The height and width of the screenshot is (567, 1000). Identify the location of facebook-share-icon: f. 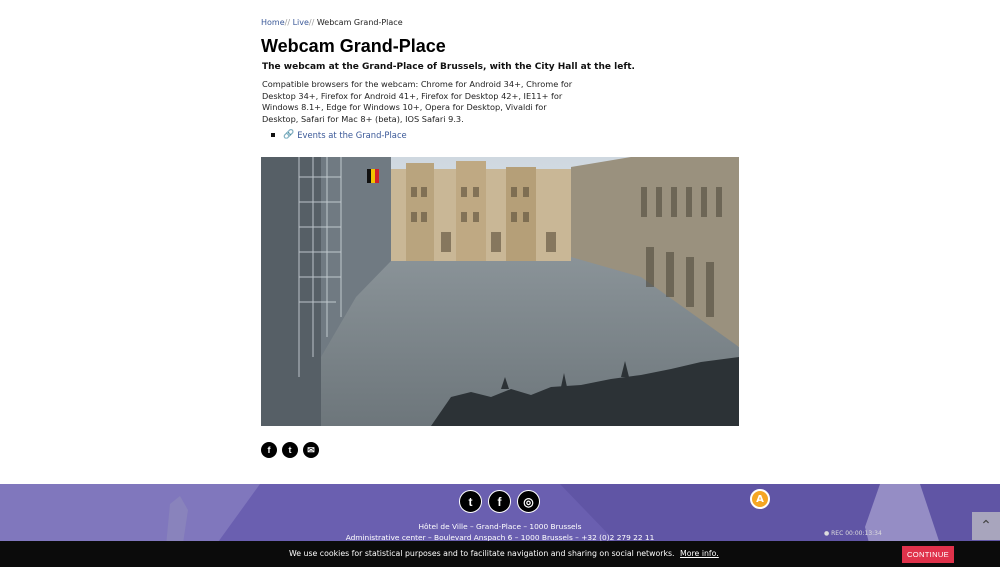
(269, 450).